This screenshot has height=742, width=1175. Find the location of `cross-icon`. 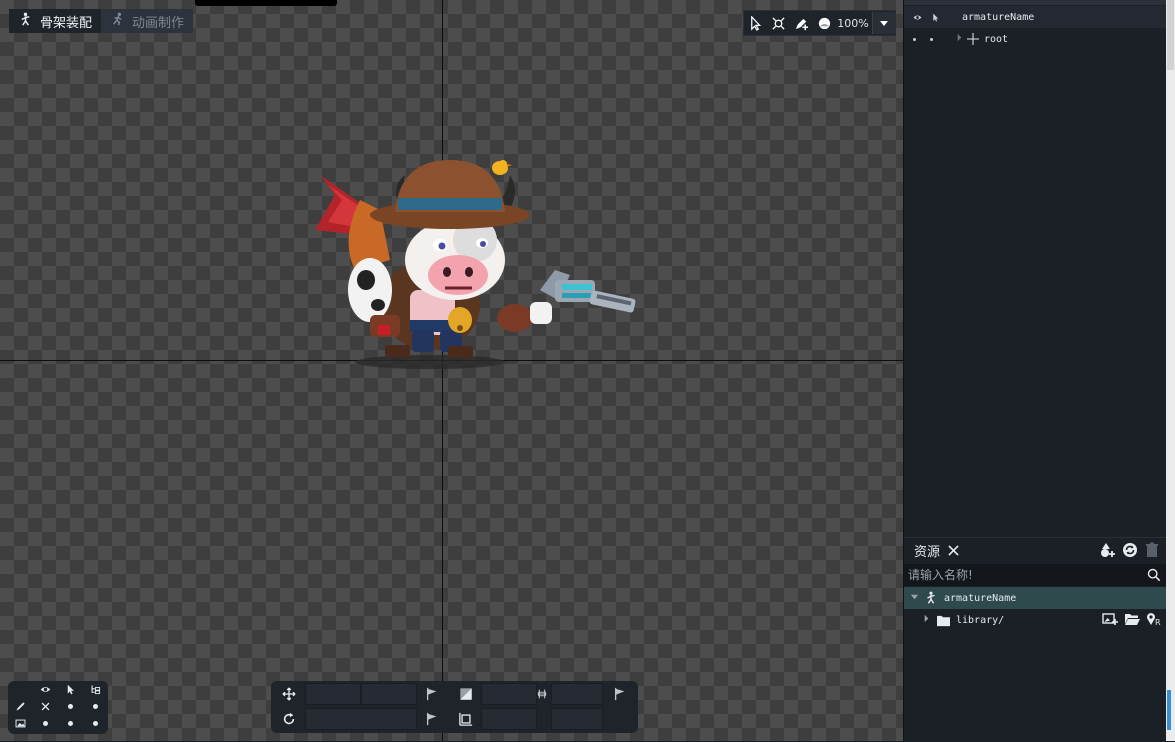

cross-icon is located at coordinates (45, 706).